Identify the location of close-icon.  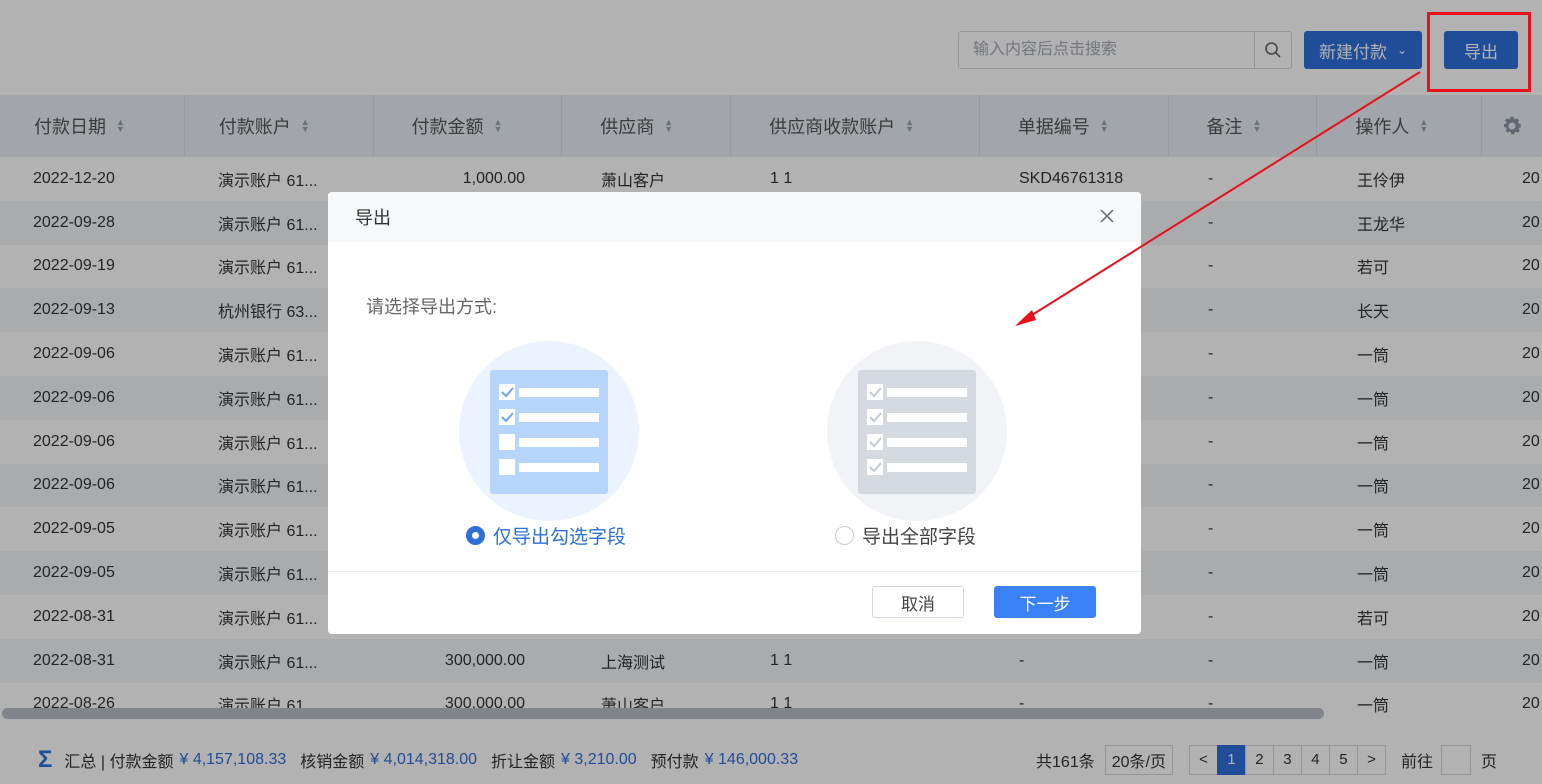
(1107, 216).